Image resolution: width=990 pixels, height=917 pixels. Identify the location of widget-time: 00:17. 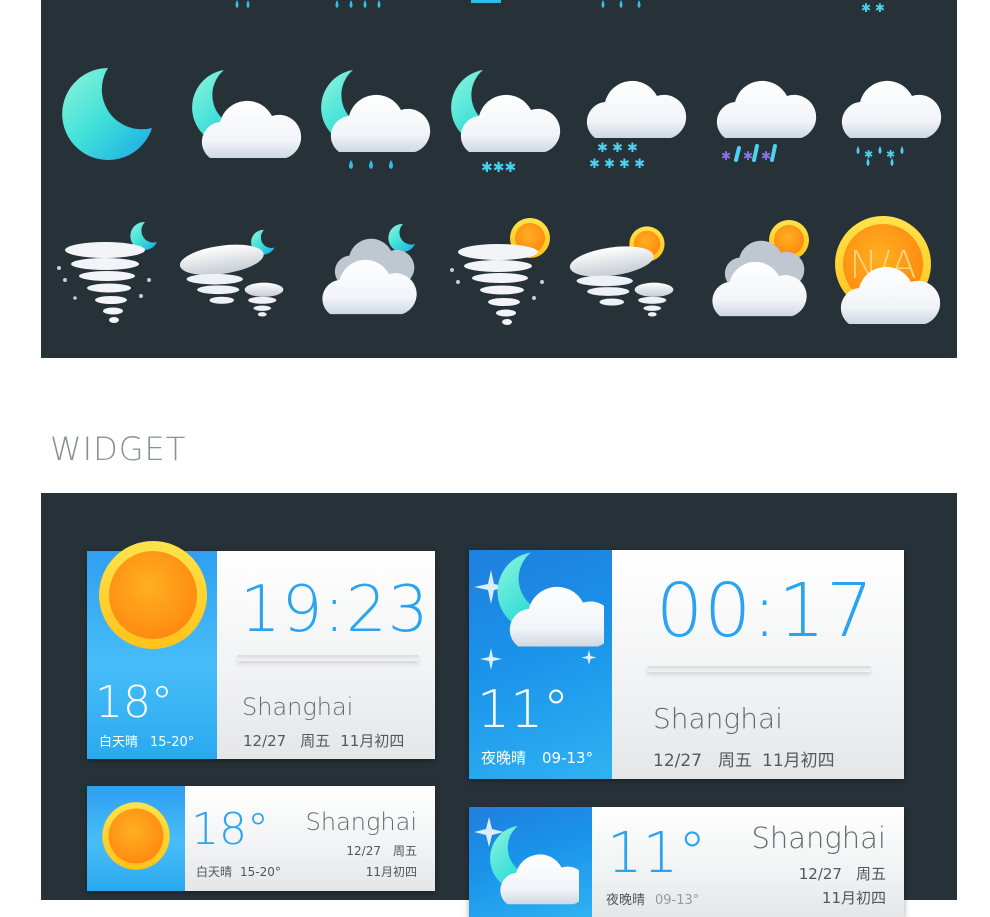
(765, 611).